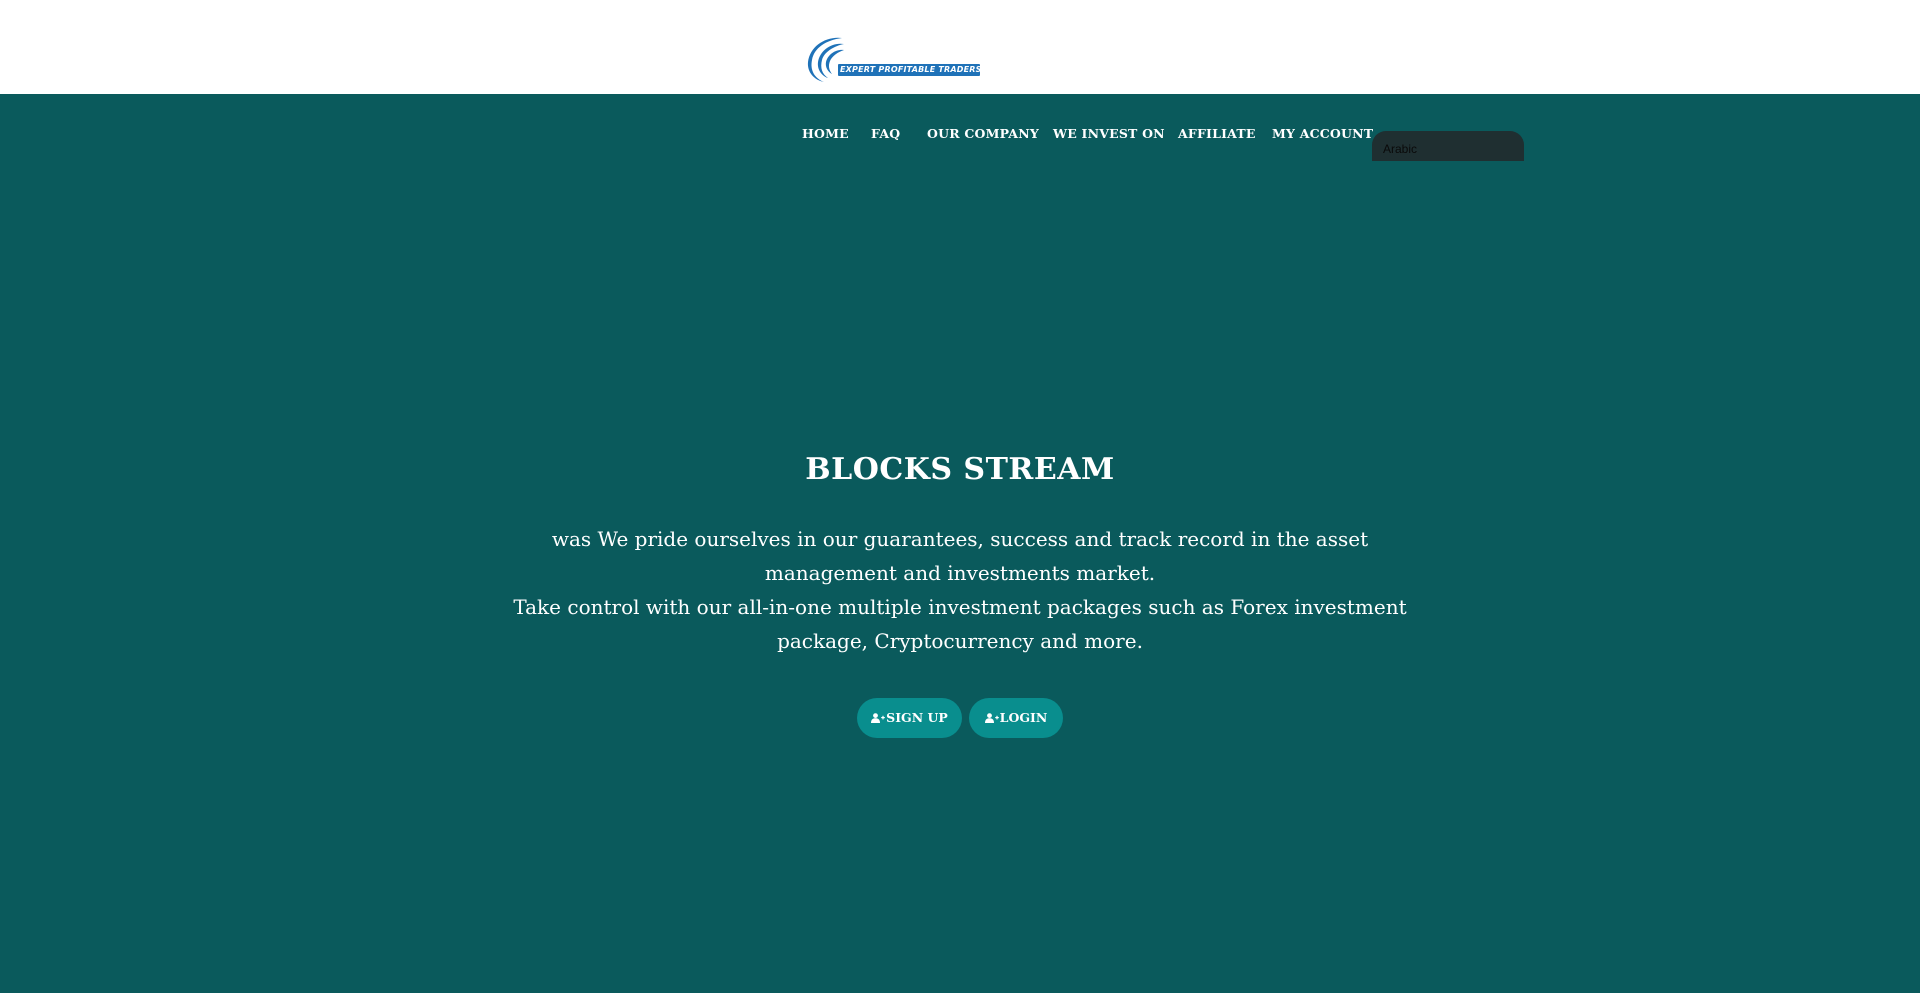 Image resolution: width=1920 pixels, height=993 pixels. I want to click on logo-text: EXPERT PROFITABLE TRADERS, so click(910, 69).